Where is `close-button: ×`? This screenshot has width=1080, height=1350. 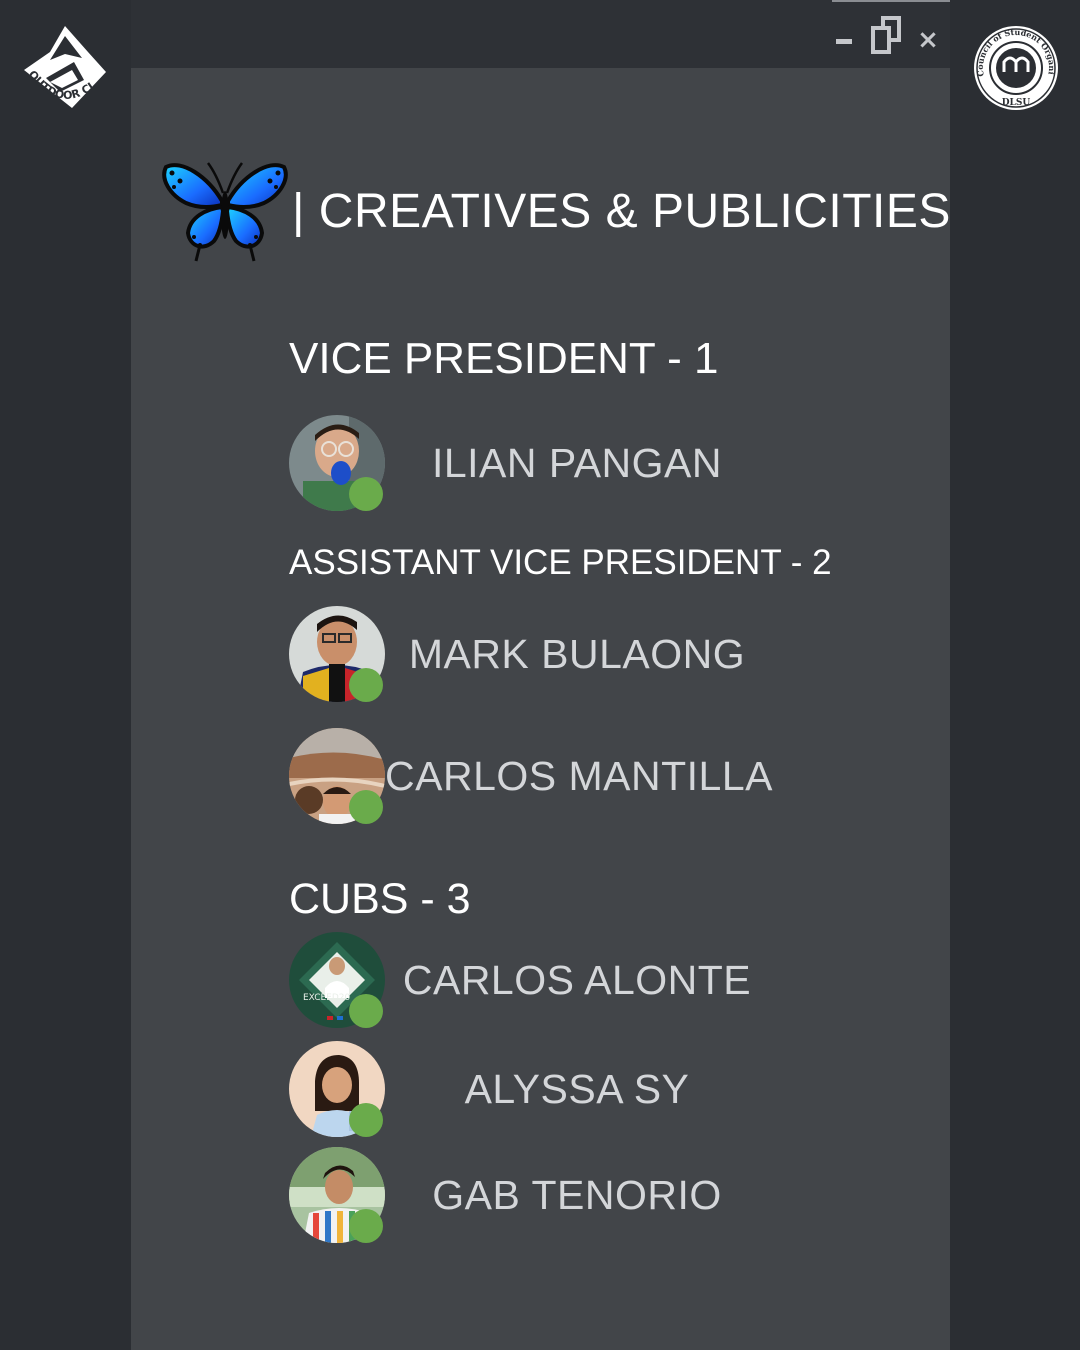
close-button: × is located at coordinates (928, 40).